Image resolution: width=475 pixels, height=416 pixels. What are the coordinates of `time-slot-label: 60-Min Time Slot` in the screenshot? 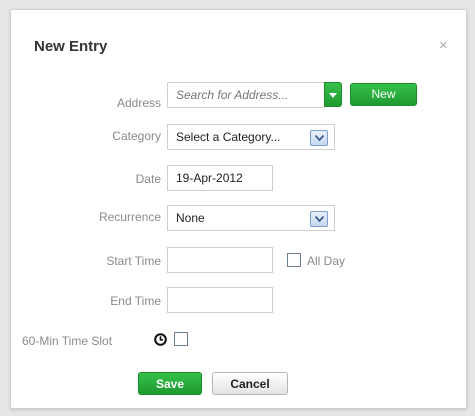 It's located at (67, 341).